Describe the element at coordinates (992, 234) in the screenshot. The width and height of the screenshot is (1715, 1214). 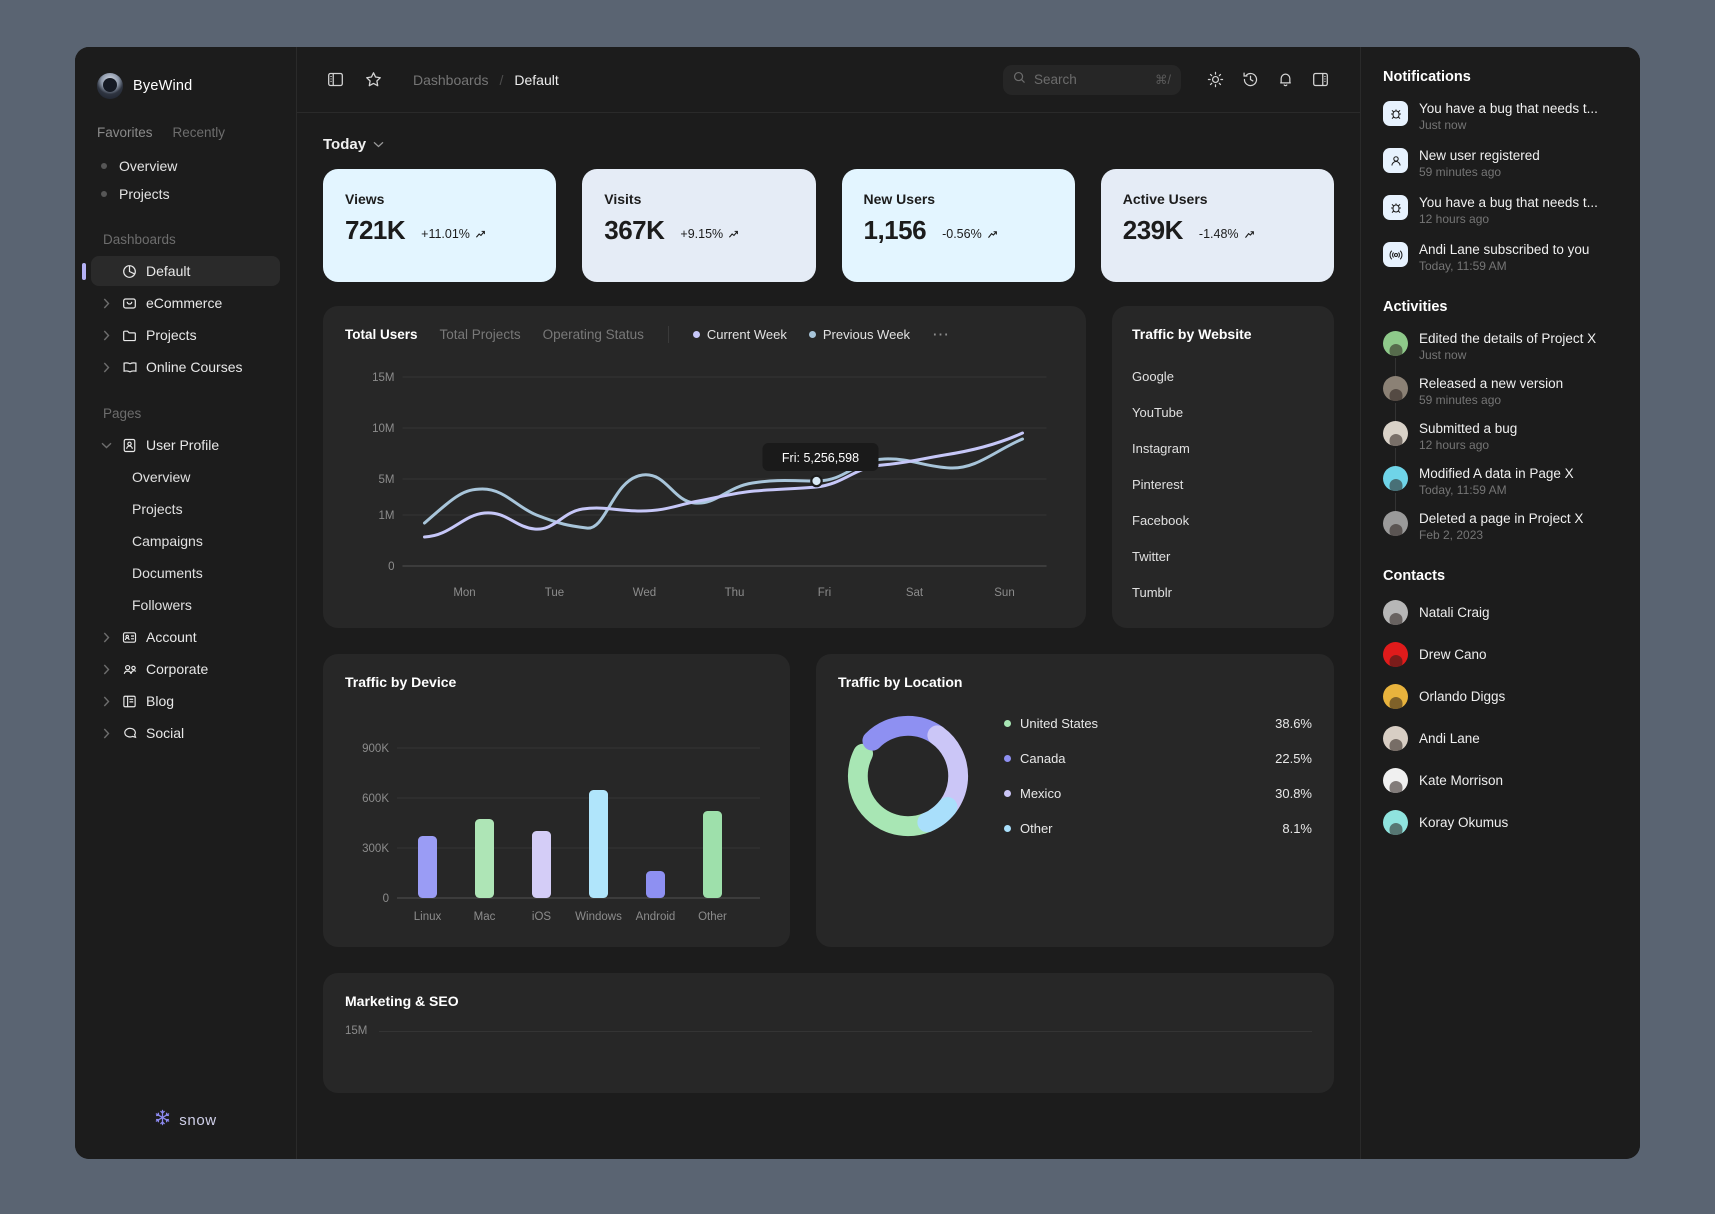
I see `trend-down-icon` at that location.